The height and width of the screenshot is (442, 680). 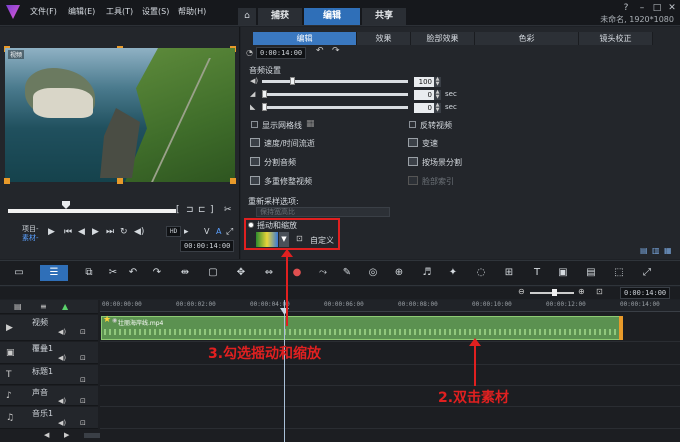 I want to click on lane-title, so click(x=390, y=375).